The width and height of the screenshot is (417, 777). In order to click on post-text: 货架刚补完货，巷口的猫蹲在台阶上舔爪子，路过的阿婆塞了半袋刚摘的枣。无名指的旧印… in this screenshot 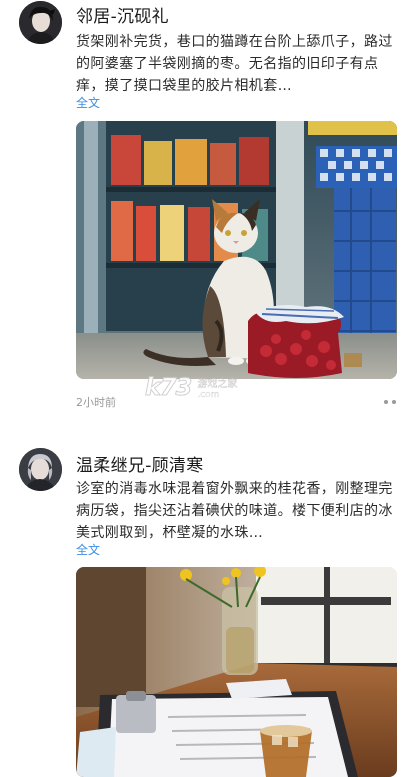, I will do `click(238, 64)`.